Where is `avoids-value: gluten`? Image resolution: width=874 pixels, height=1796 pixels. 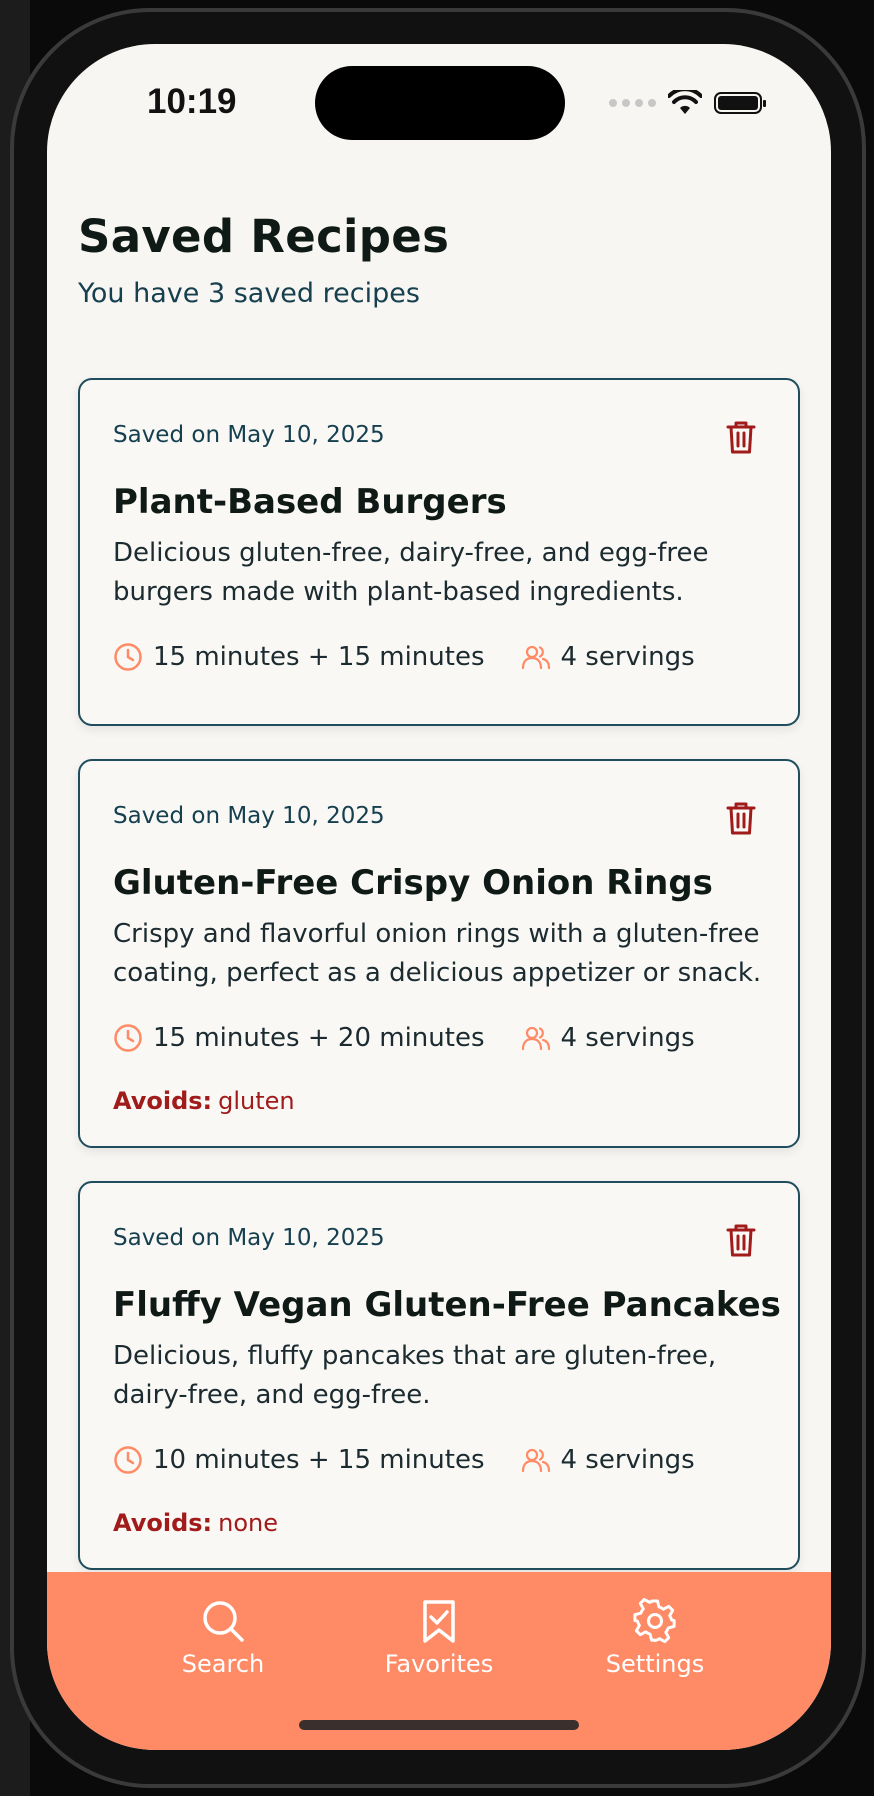
avoids-value: gluten is located at coordinates (256, 1101).